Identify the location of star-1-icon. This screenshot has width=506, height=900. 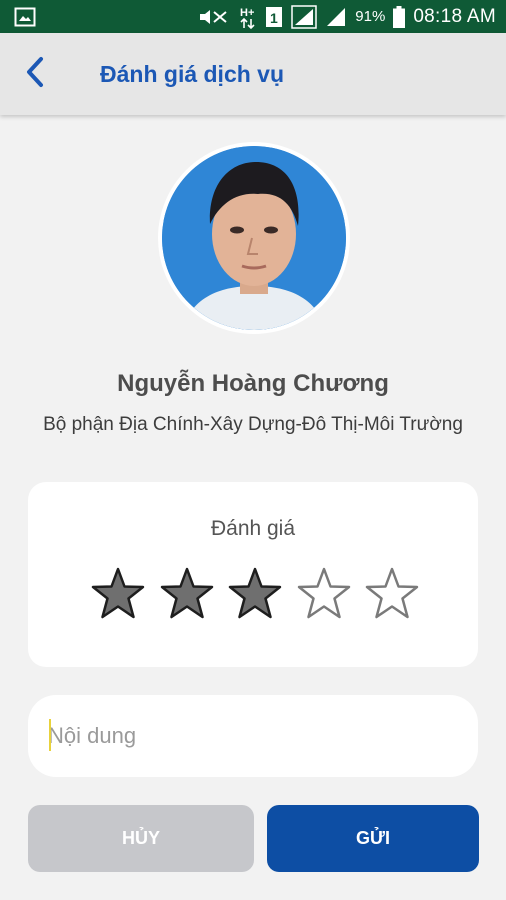
(118, 594).